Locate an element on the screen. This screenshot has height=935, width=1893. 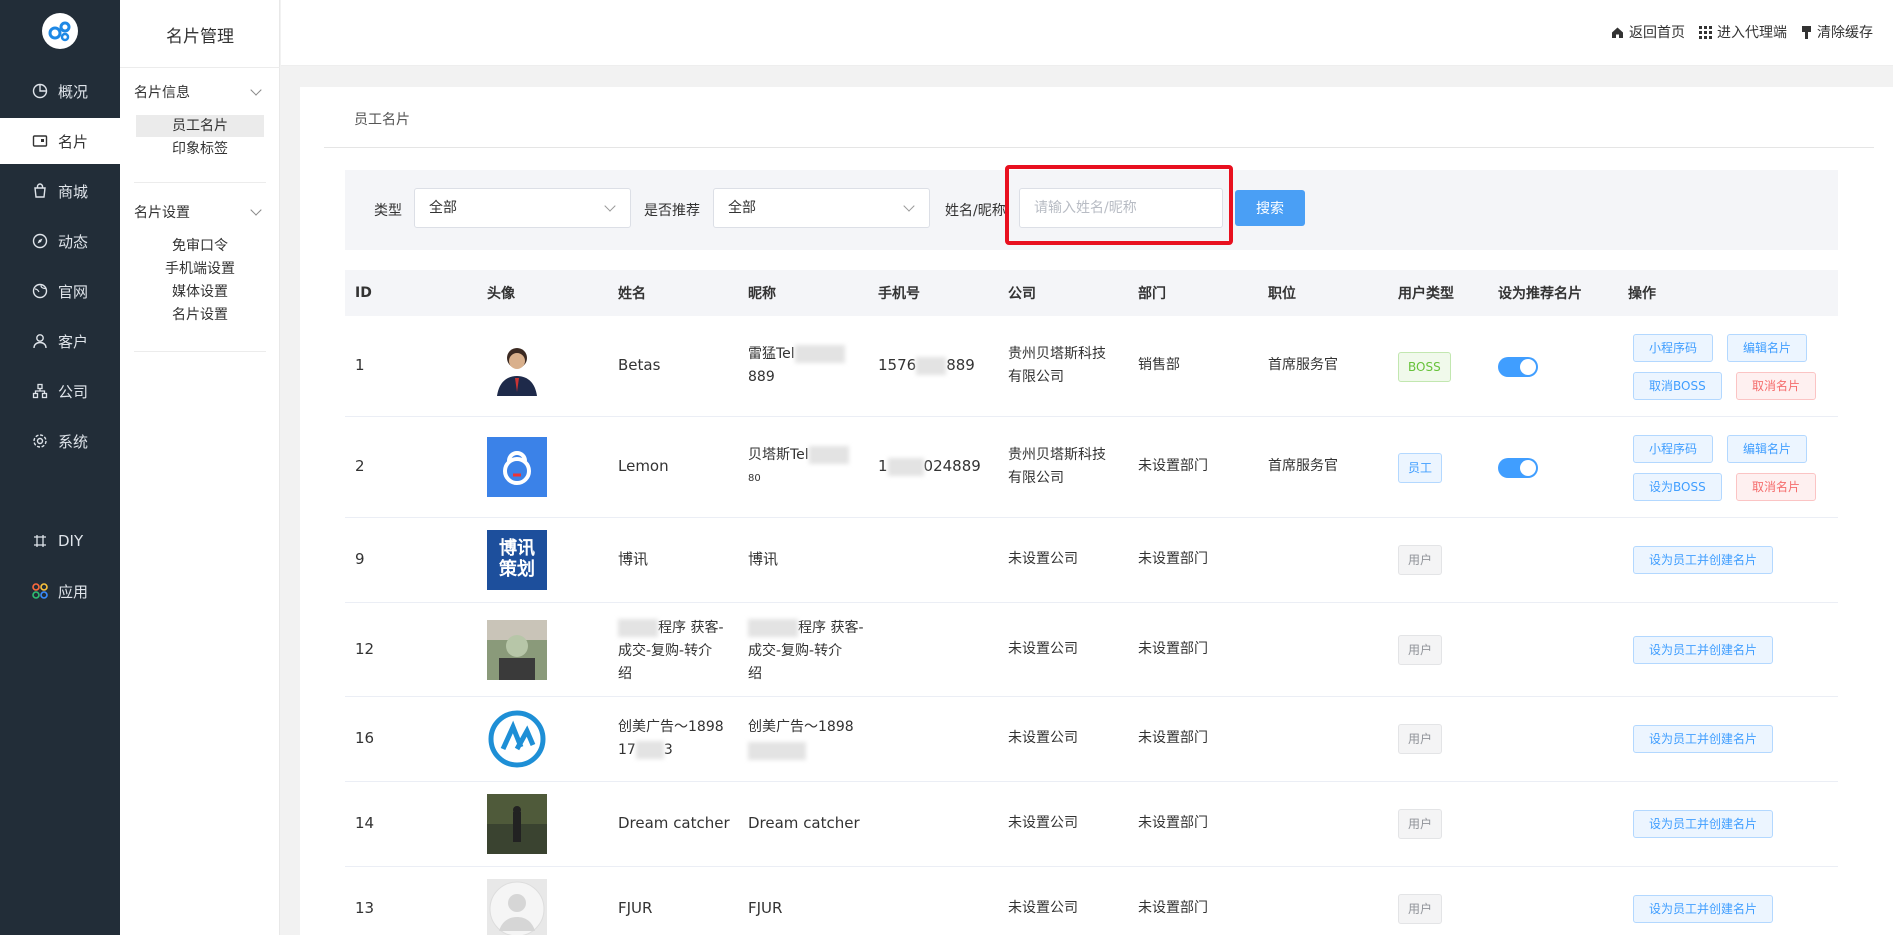
group-label: 名片设置 is located at coordinates (162, 213).